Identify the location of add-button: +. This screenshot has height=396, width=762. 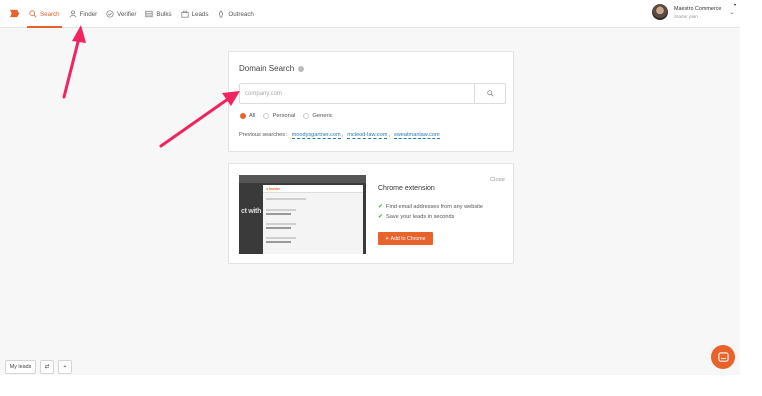
(65, 367).